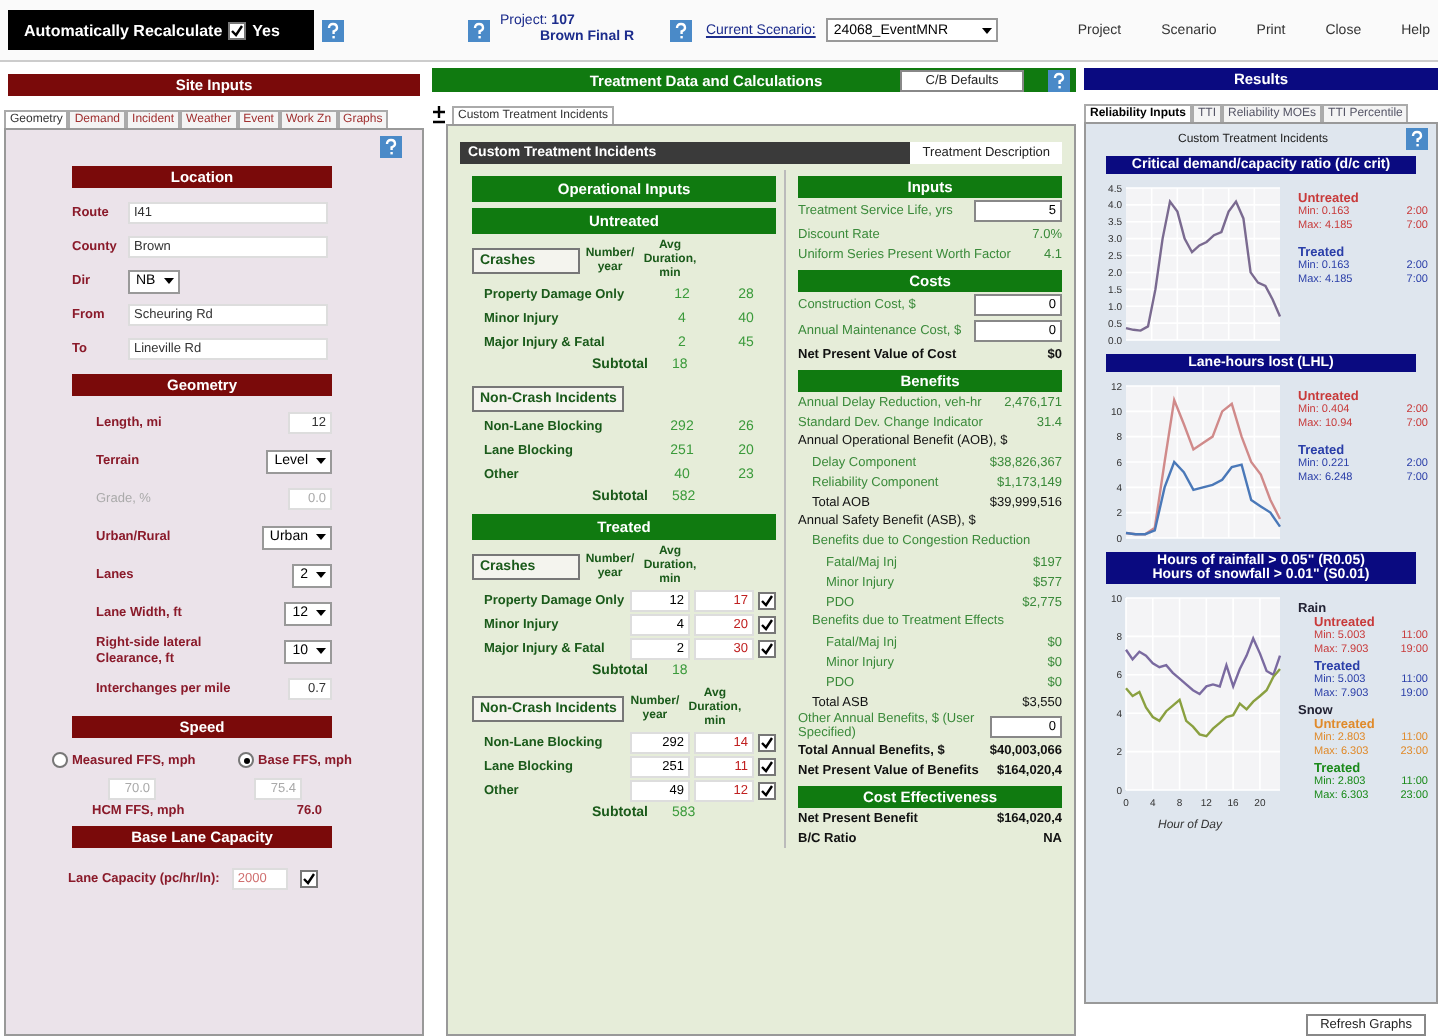 The width and height of the screenshot is (1438, 1036). Describe the element at coordinates (439, 115) in the screenshot. I see `expand-icon` at that location.